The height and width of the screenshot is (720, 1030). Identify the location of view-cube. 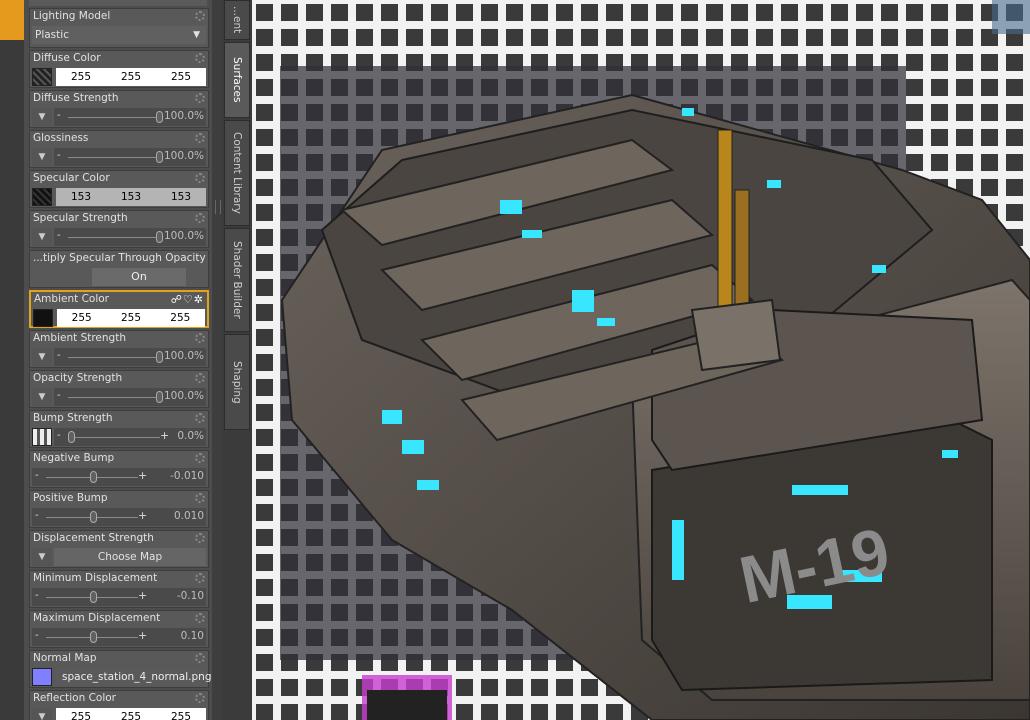
(1011, 17).